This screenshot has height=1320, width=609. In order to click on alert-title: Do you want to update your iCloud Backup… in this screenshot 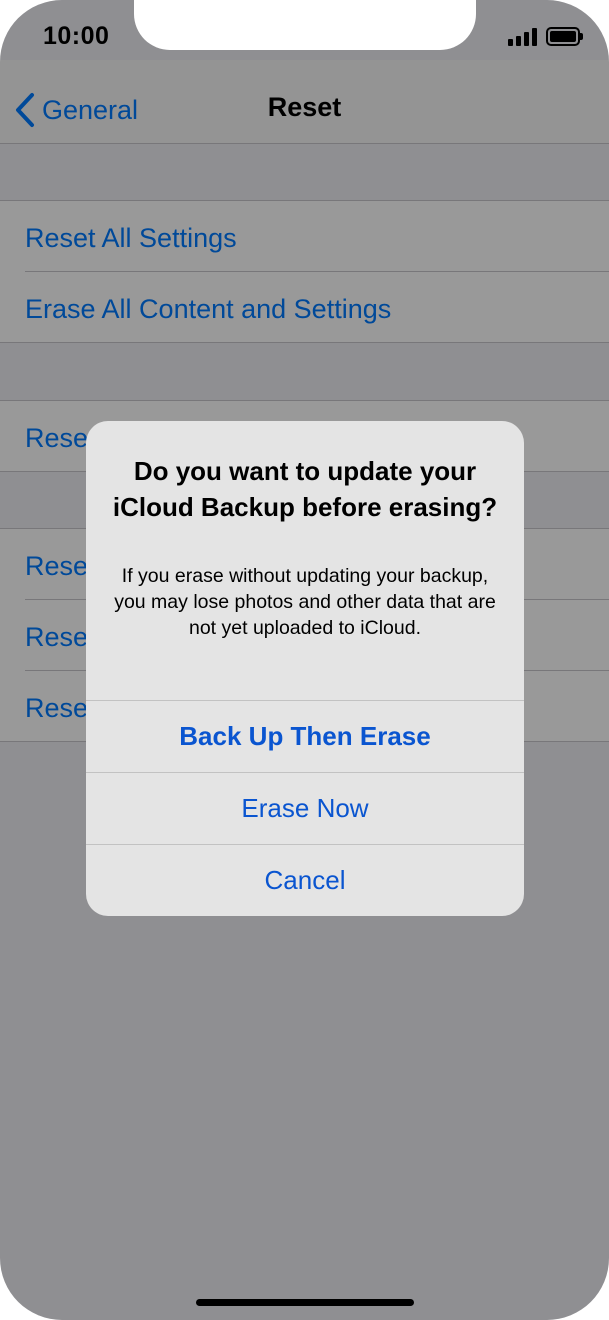, I will do `click(305, 489)`.